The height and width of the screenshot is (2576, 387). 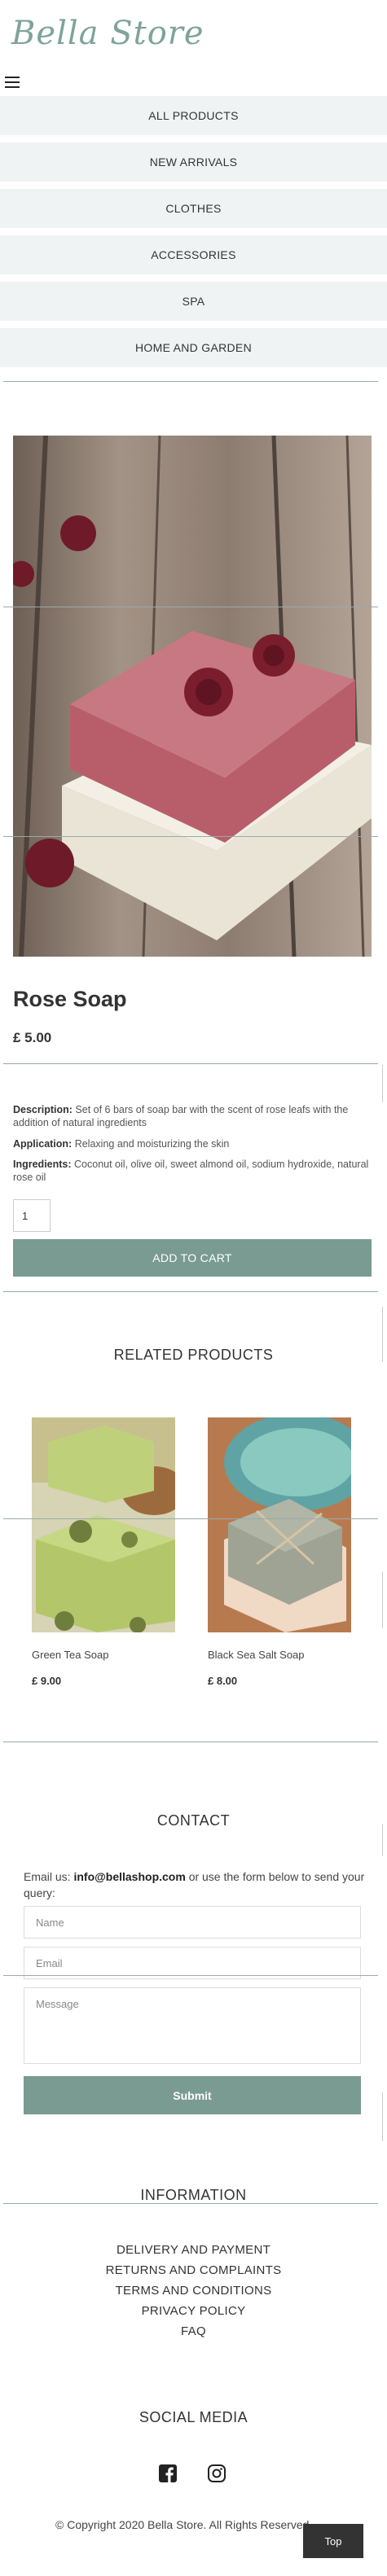 What do you see at coordinates (333, 2541) in the screenshot?
I see `back-to-top-button: Top` at bounding box center [333, 2541].